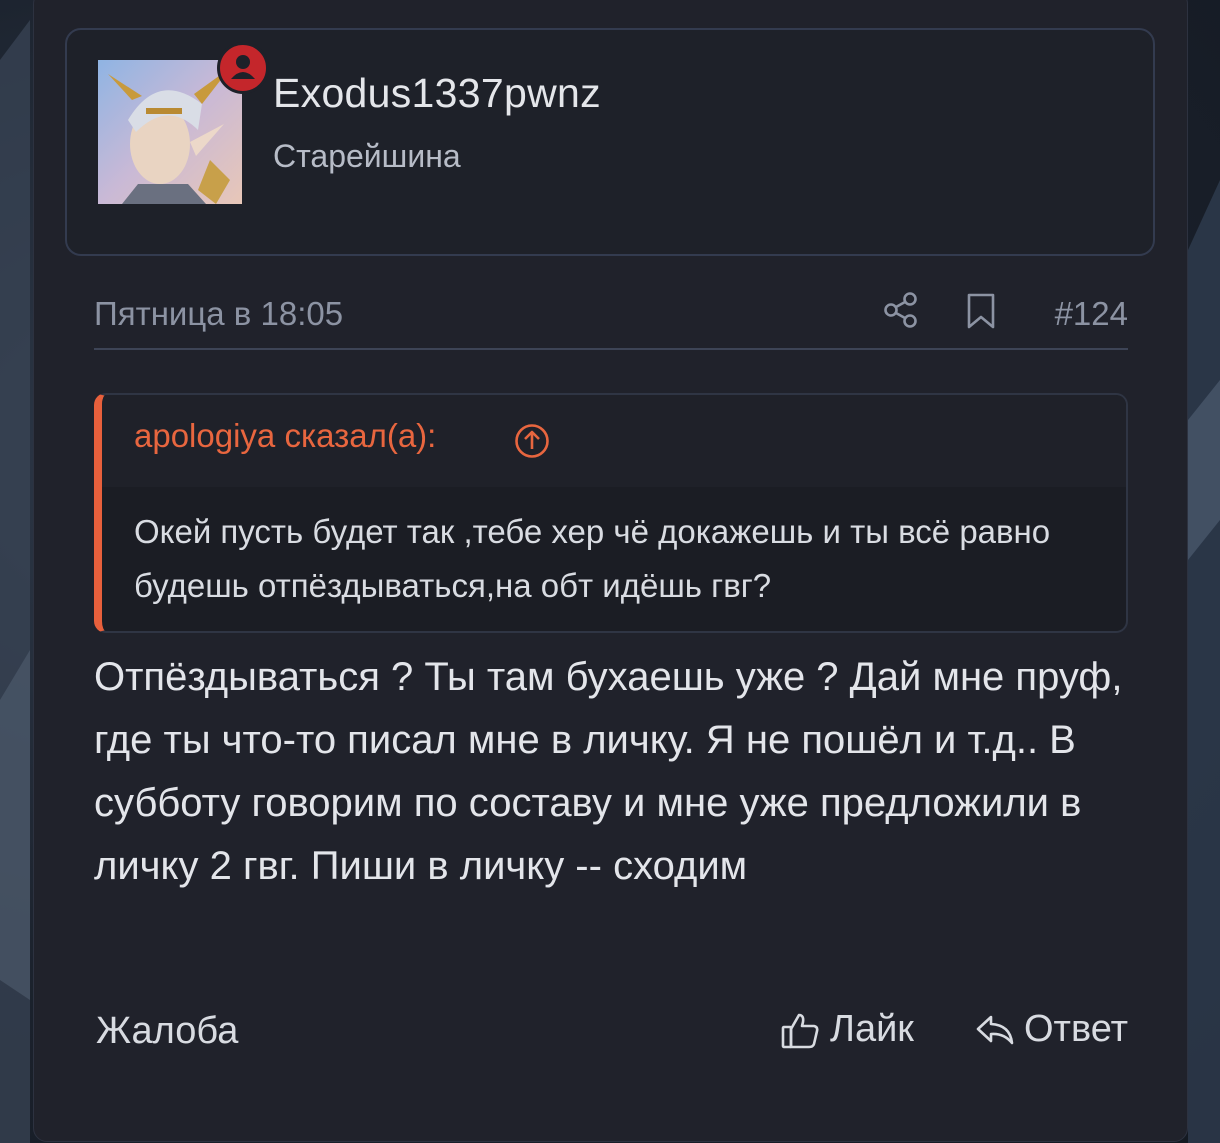 The width and height of the screenshot is (1220, 1143). What do you see at coordinates (901, 310) in the screenshot?
I see `share-icon` at bounding box center [901, 310].